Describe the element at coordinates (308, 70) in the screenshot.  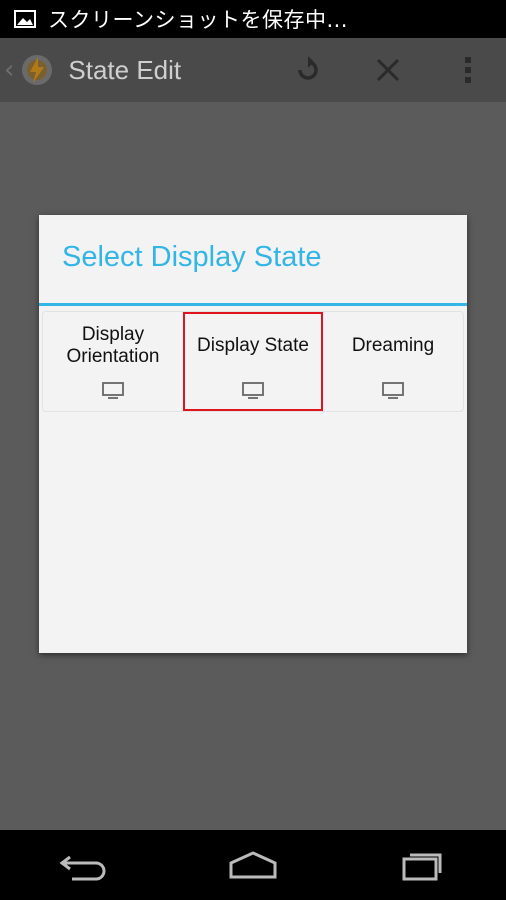
I see `refresh-icon` at that location.